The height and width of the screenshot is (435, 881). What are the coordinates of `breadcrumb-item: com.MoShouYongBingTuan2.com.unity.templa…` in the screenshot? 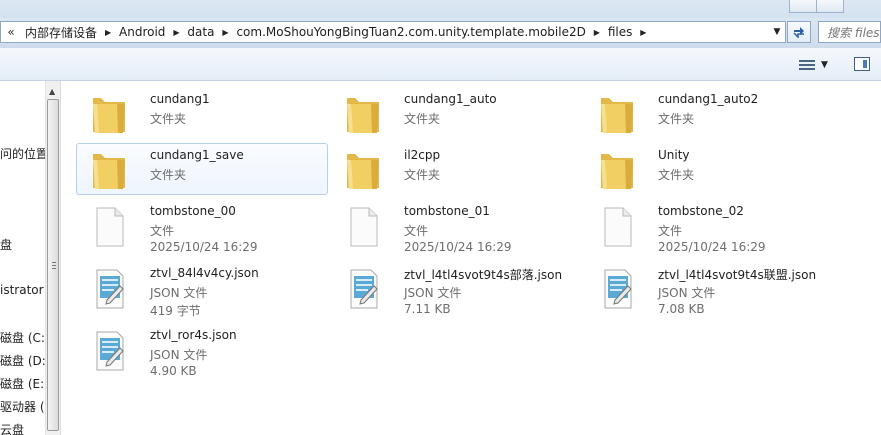 It's located at (410, 32).